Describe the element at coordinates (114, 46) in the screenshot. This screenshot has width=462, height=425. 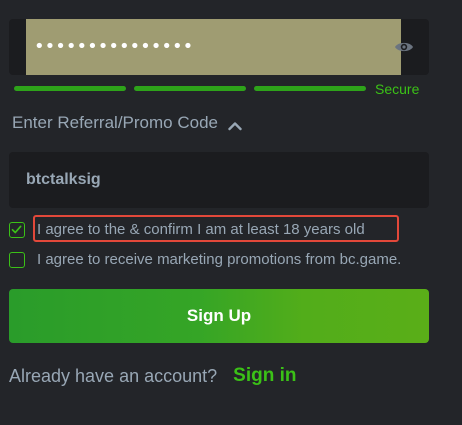
I see `password-masked-value: •••••••••••••••` at that location.